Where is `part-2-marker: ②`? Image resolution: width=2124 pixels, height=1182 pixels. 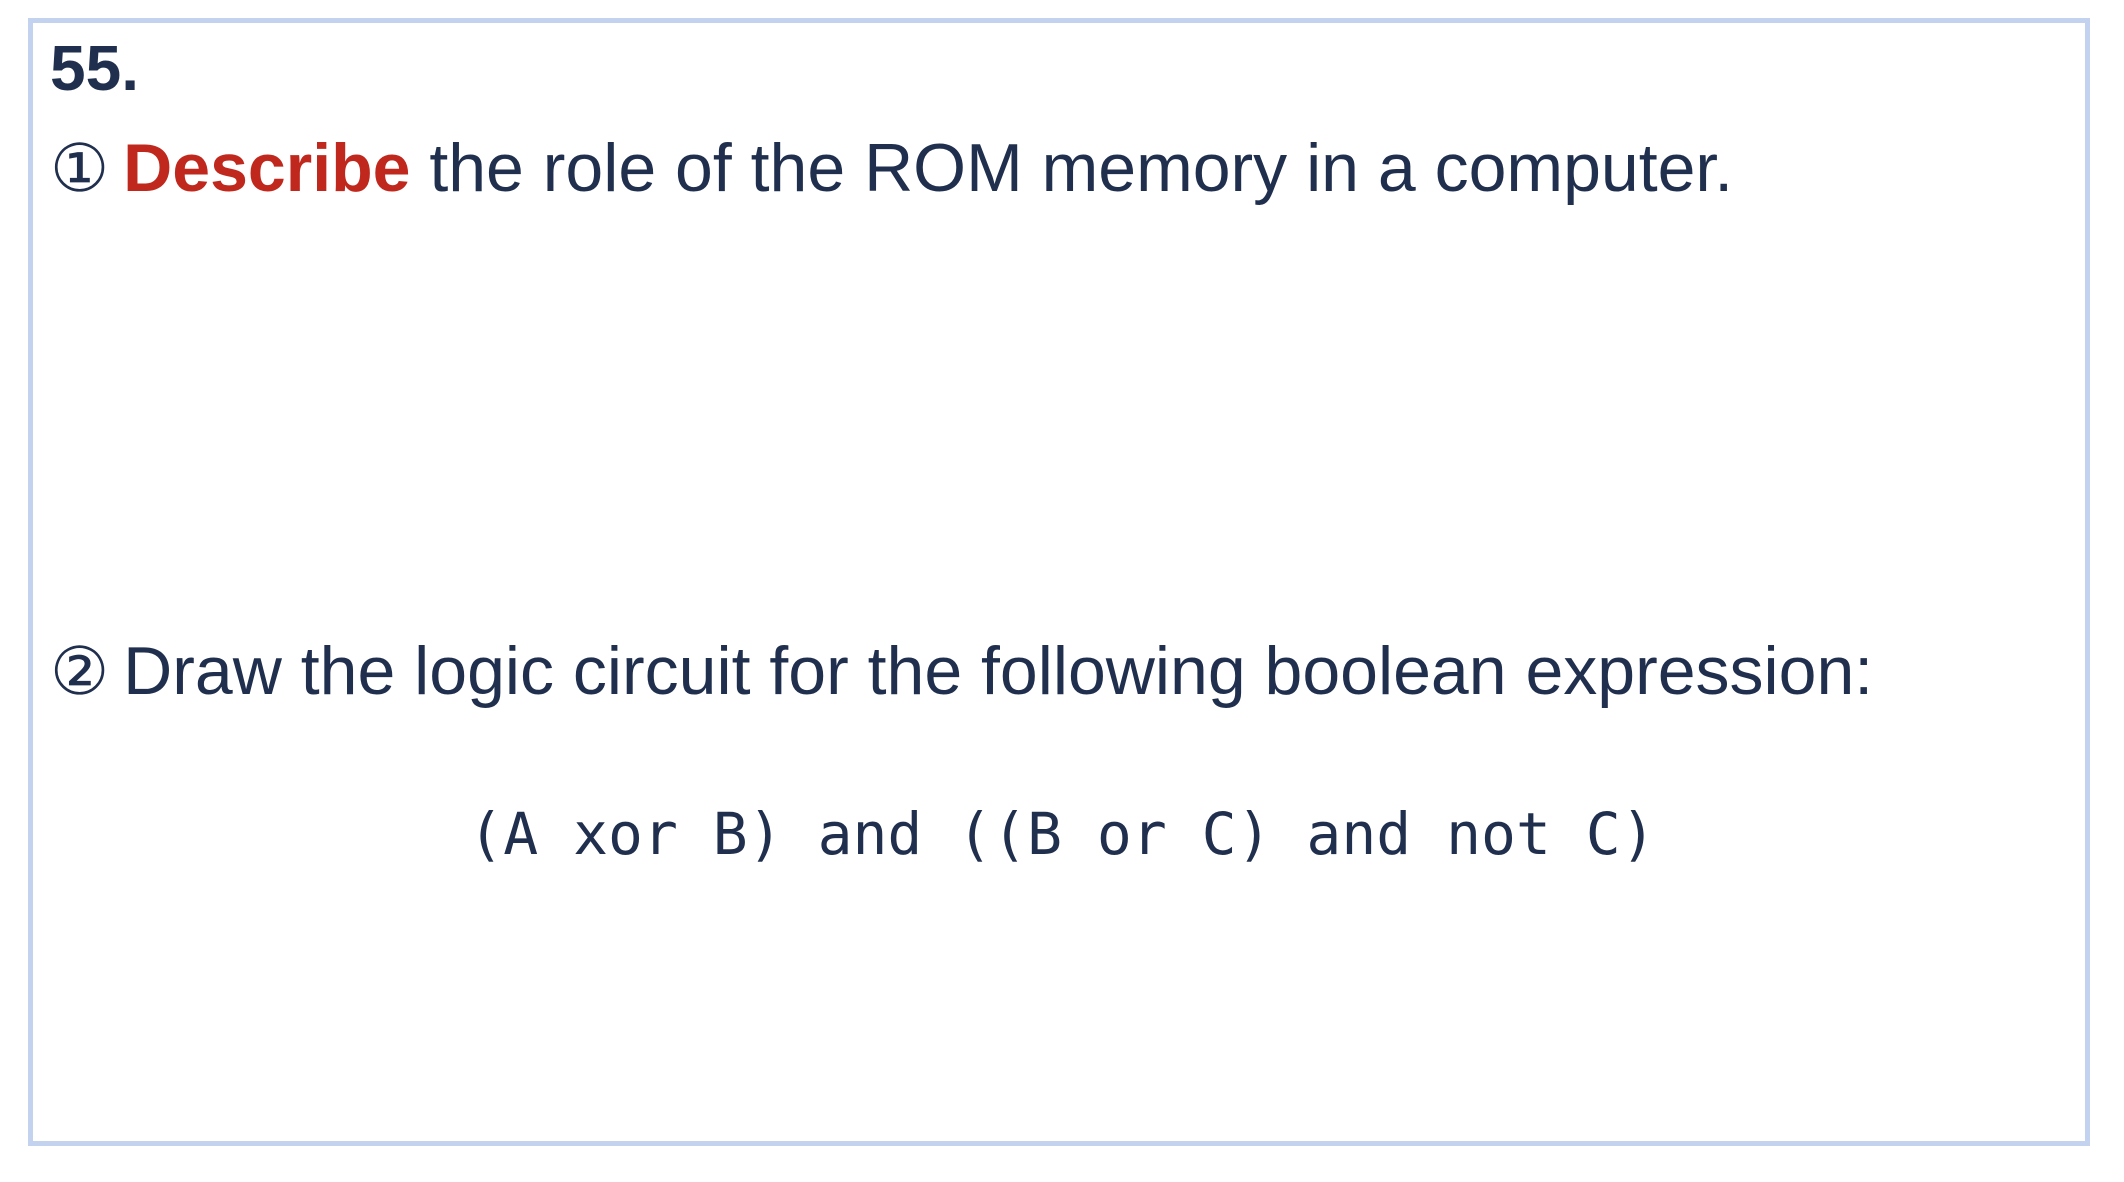 part-2-marker: ② is located at coordinates (80, 671).